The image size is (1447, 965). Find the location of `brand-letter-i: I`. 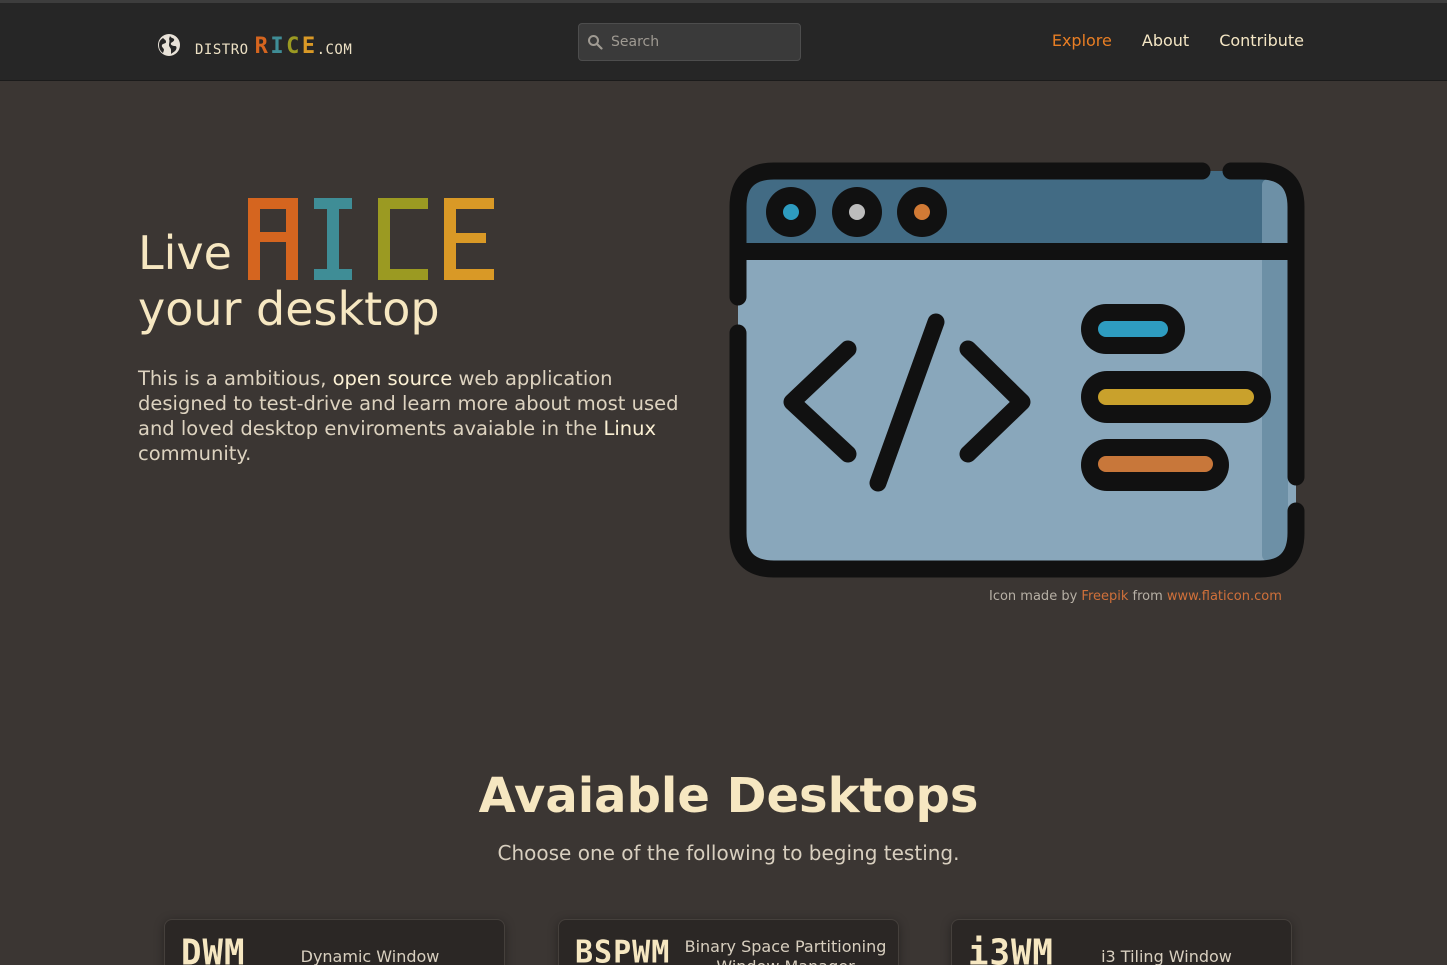

brand-letter-i: I is located at coordinates (277, 46).